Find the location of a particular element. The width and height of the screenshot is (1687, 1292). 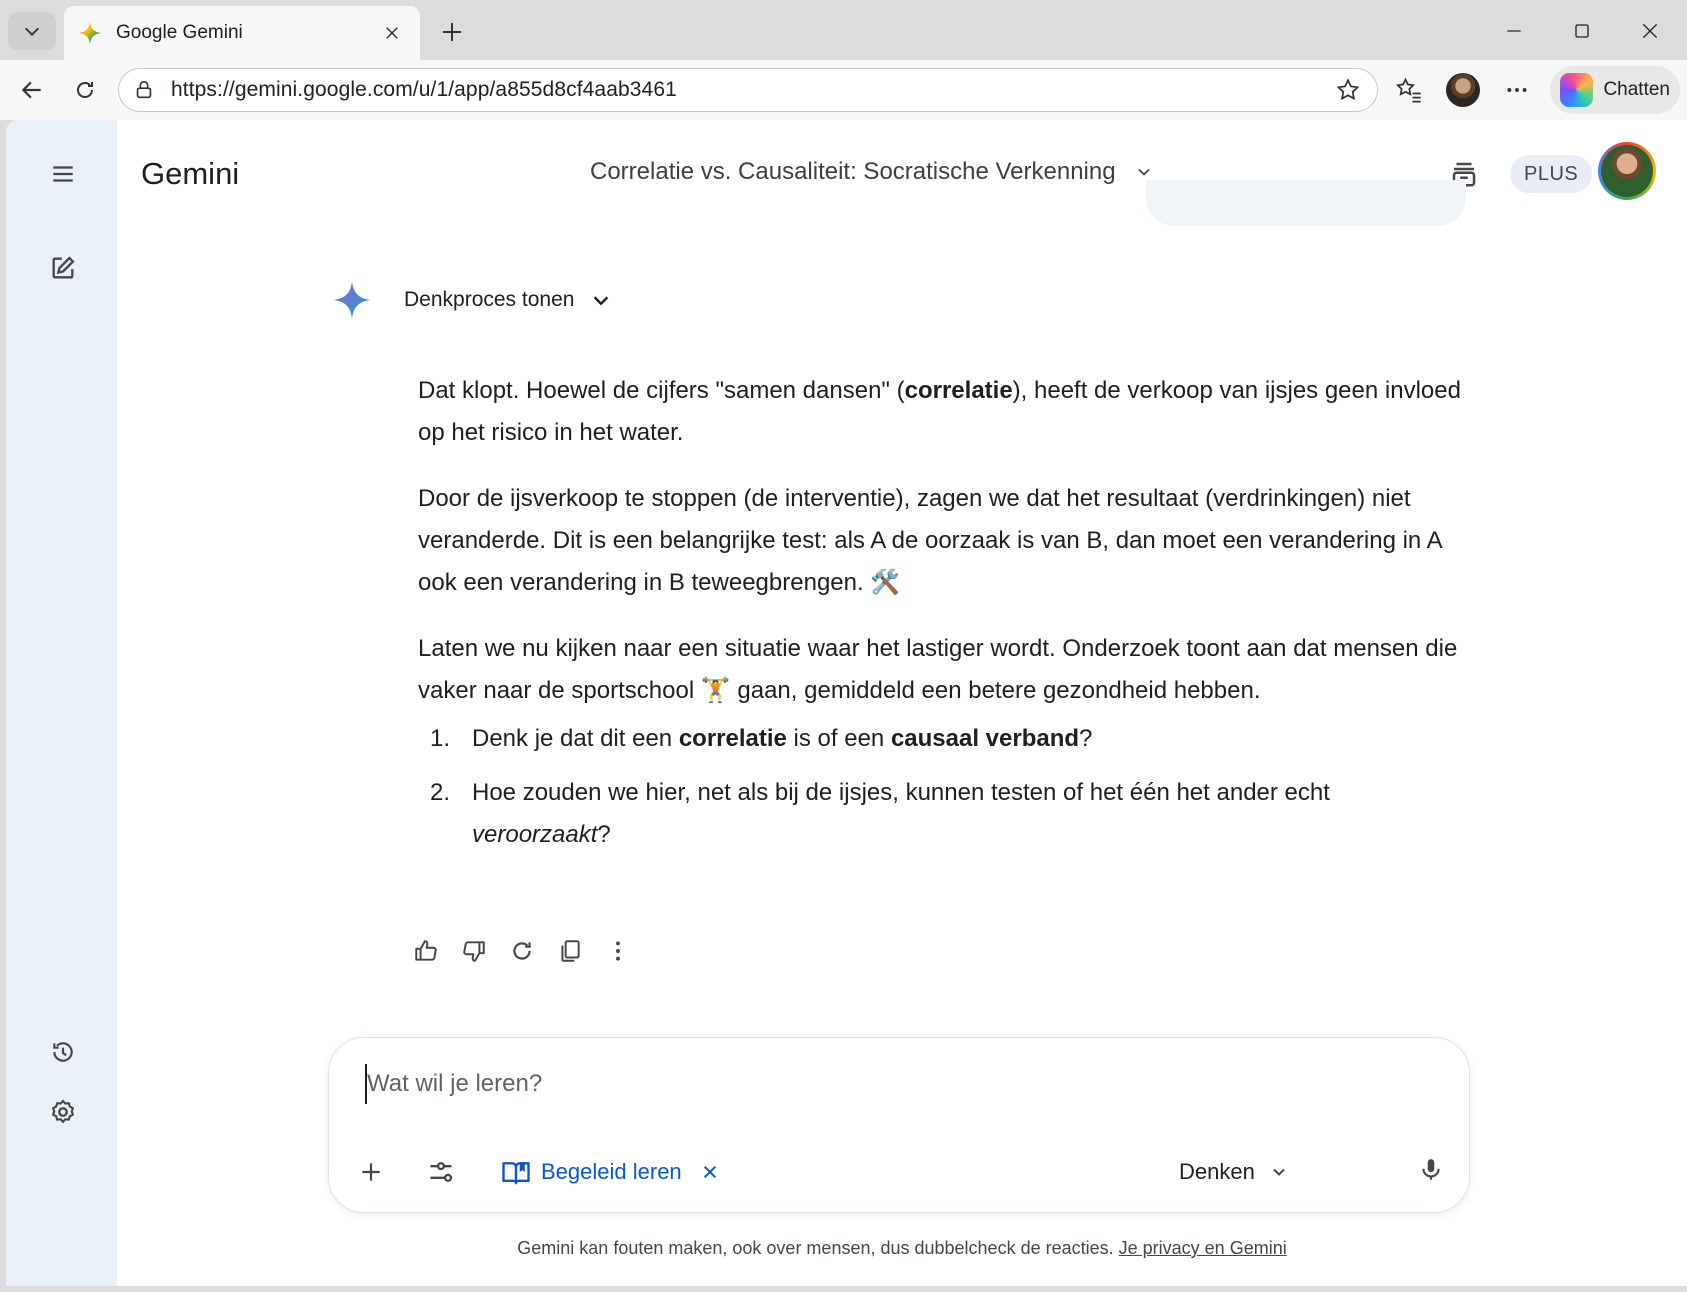

settings-button is located at coordinates (63, 1112).